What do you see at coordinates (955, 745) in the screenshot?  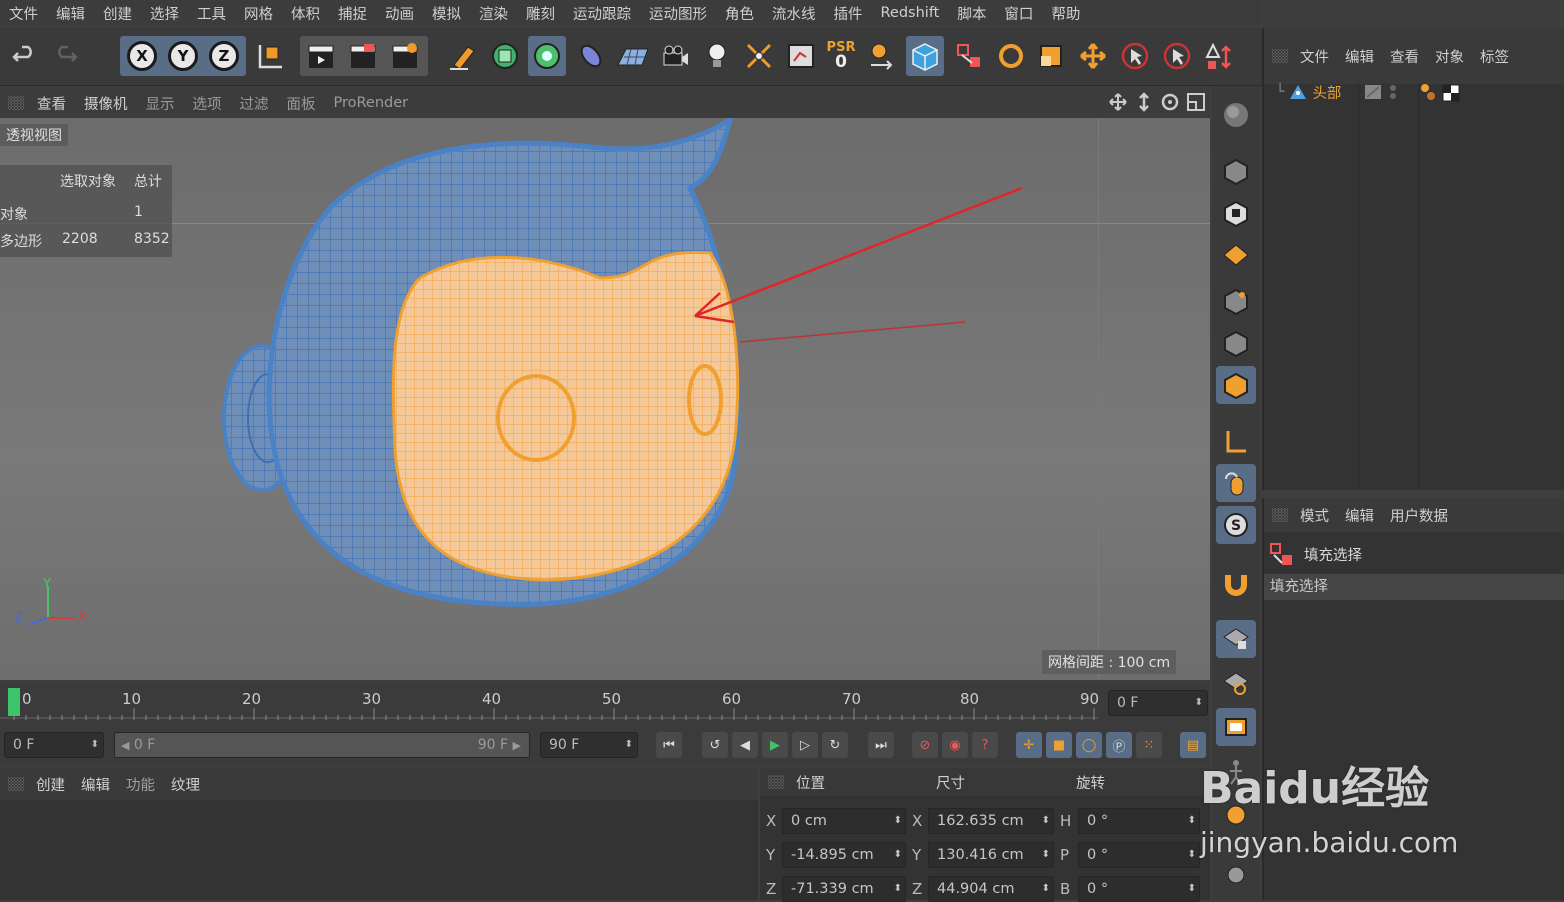 I see `autokey-button: ◉` at bounding box center [955, 745].